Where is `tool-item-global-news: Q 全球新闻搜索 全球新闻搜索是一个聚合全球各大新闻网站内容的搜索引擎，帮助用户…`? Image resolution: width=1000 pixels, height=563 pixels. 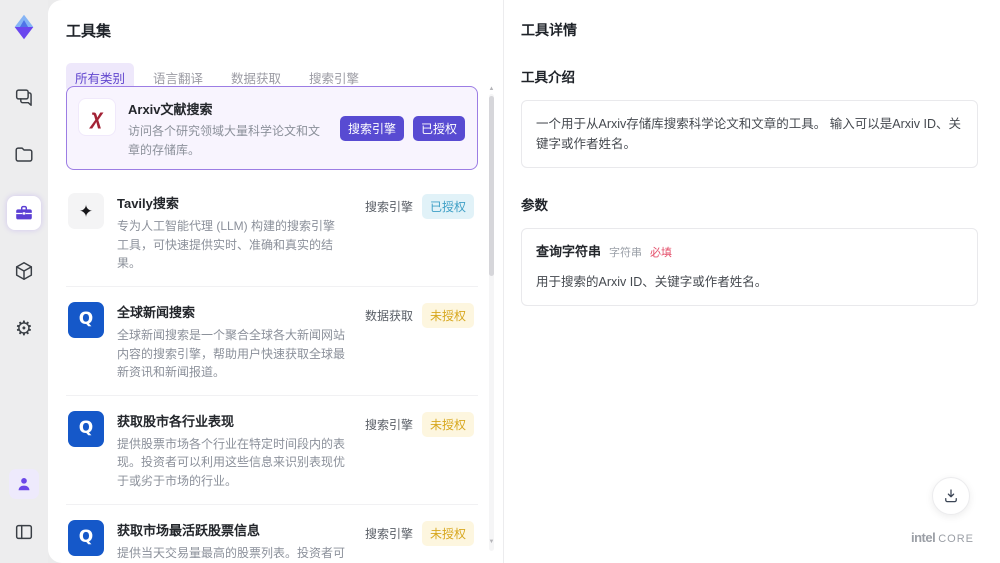 tool-item-global-news: Q 全球新闻搜索 全球新闻搜索是一个聚合全球各大新闻网站内容的搜索引擎，帮助用户… is located at coordinates (272, 341).